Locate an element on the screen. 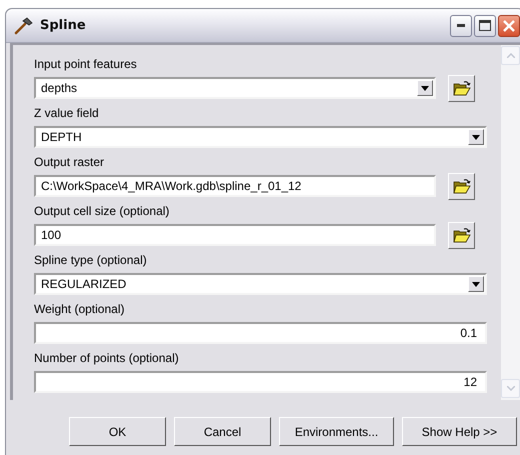  minimize-button is located at coordinates (461, 25).